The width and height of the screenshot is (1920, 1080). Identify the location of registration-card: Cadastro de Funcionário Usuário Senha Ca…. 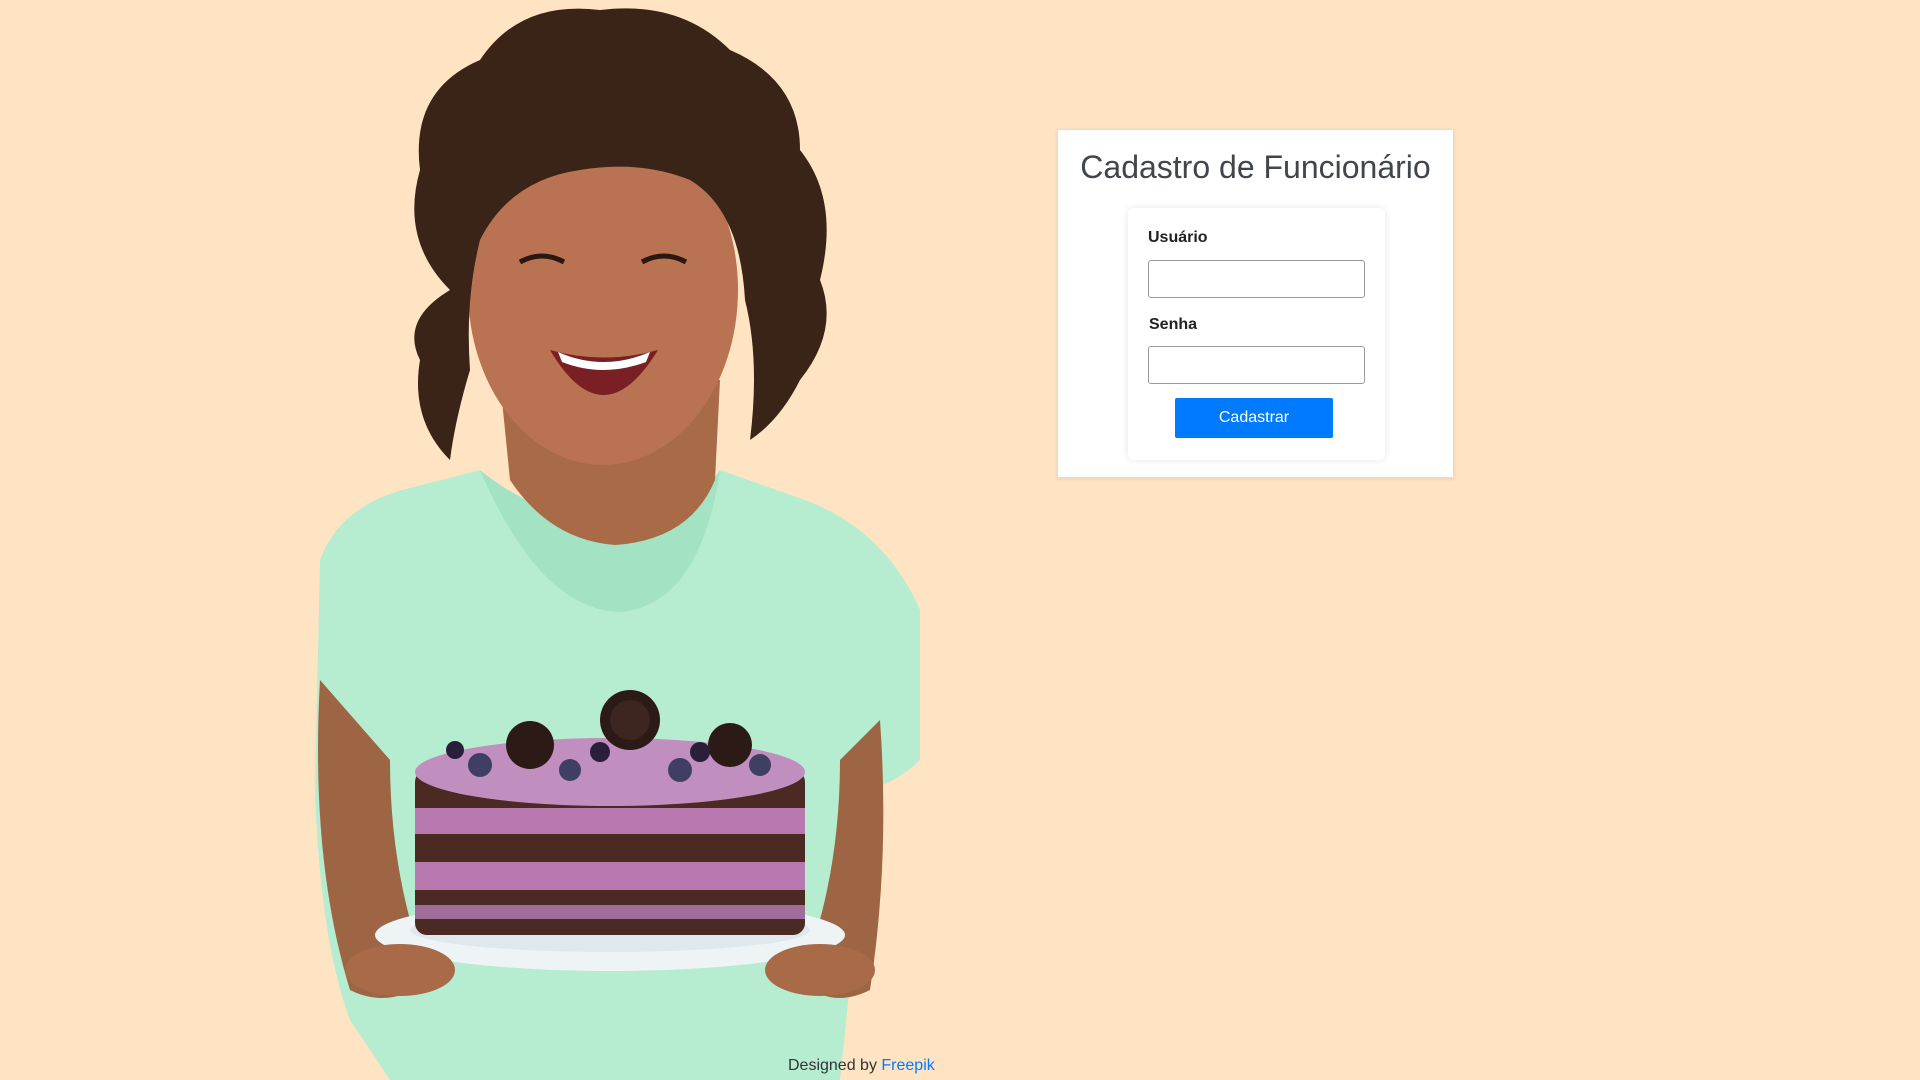
(1255, 303).